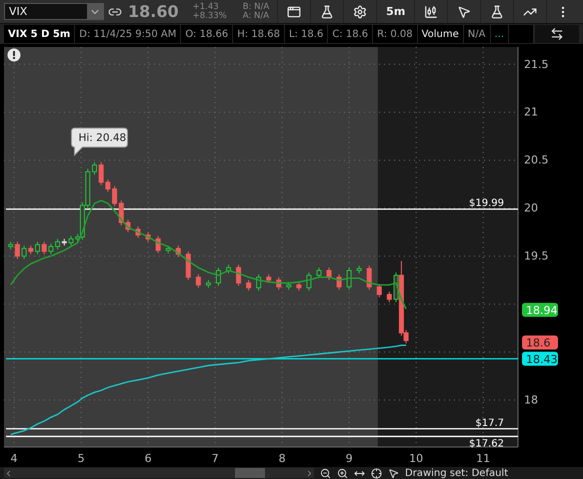 Image resolution: width=583 pixels, height=479 pixels. What do you see at coordinates (486, 444) in the screenshot?
I see `price-line-label: $17.62` at bounding box center [486, 444].